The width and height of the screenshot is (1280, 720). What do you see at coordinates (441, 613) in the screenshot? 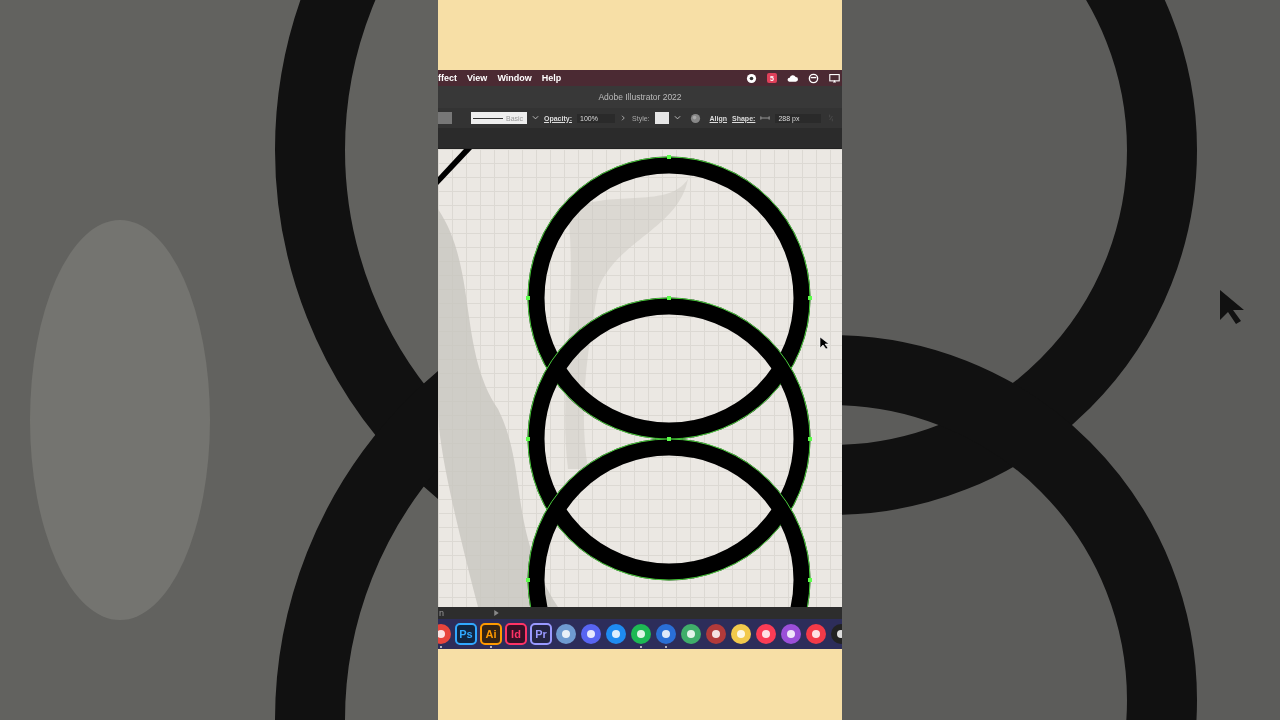
I see `status-text: n` at bounding box center [441, 613].